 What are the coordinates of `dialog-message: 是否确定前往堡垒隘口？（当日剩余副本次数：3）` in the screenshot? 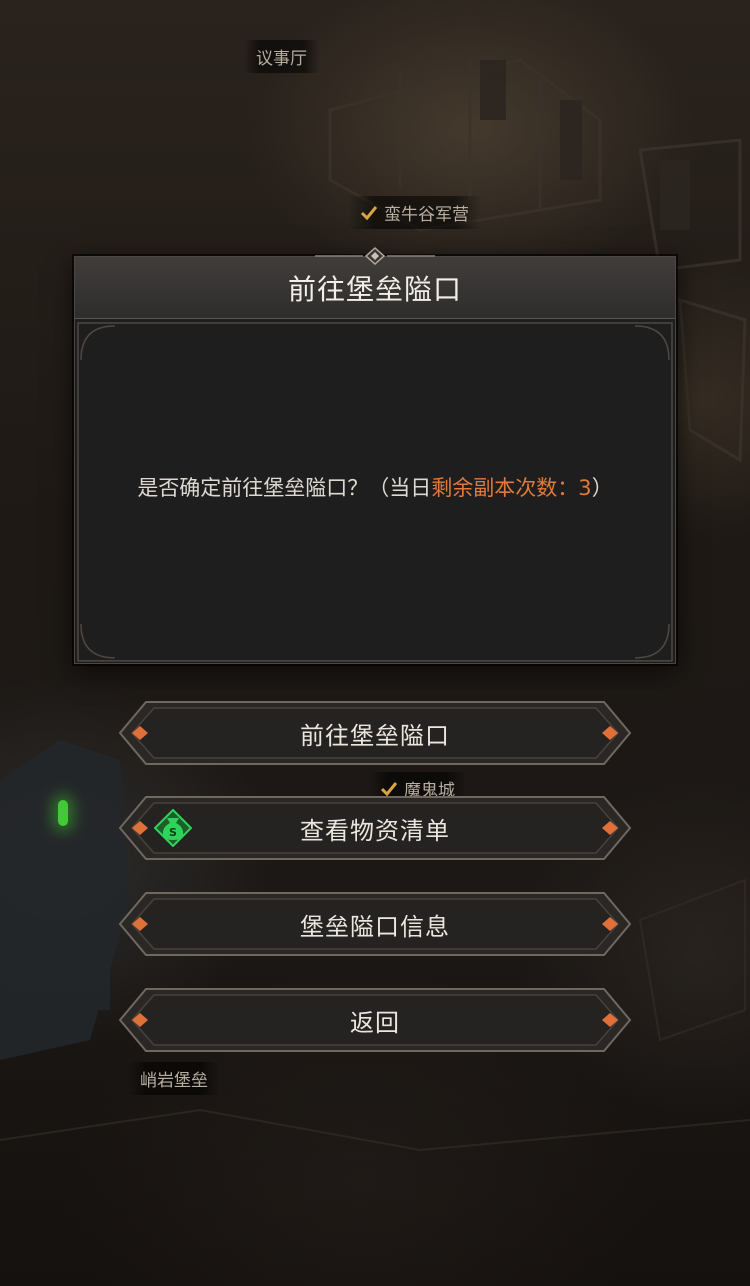 It's located at (374, 487).